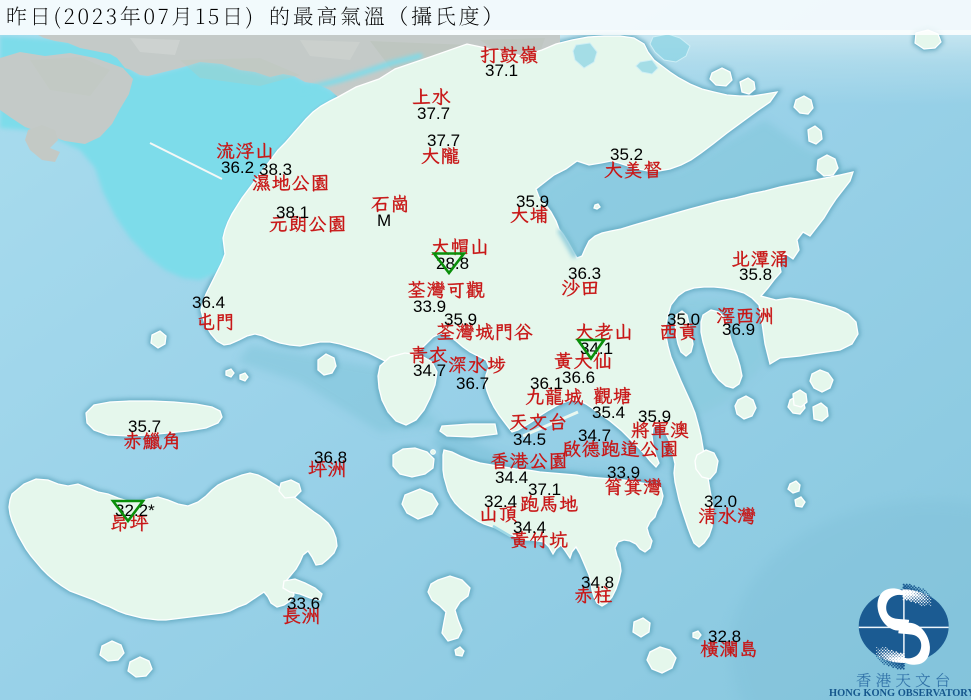 The image size is (971, 700). What do you see at coordinates (900, 693) in the screenshot?
I see `svg-text: HONG KONG OBSERVATORY` at bounding box center [900, 693].